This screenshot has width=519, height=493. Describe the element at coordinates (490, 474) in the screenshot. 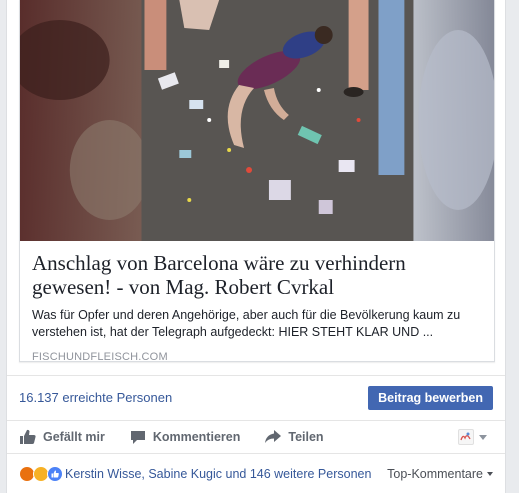

I see `caret-down-icon` at that location.